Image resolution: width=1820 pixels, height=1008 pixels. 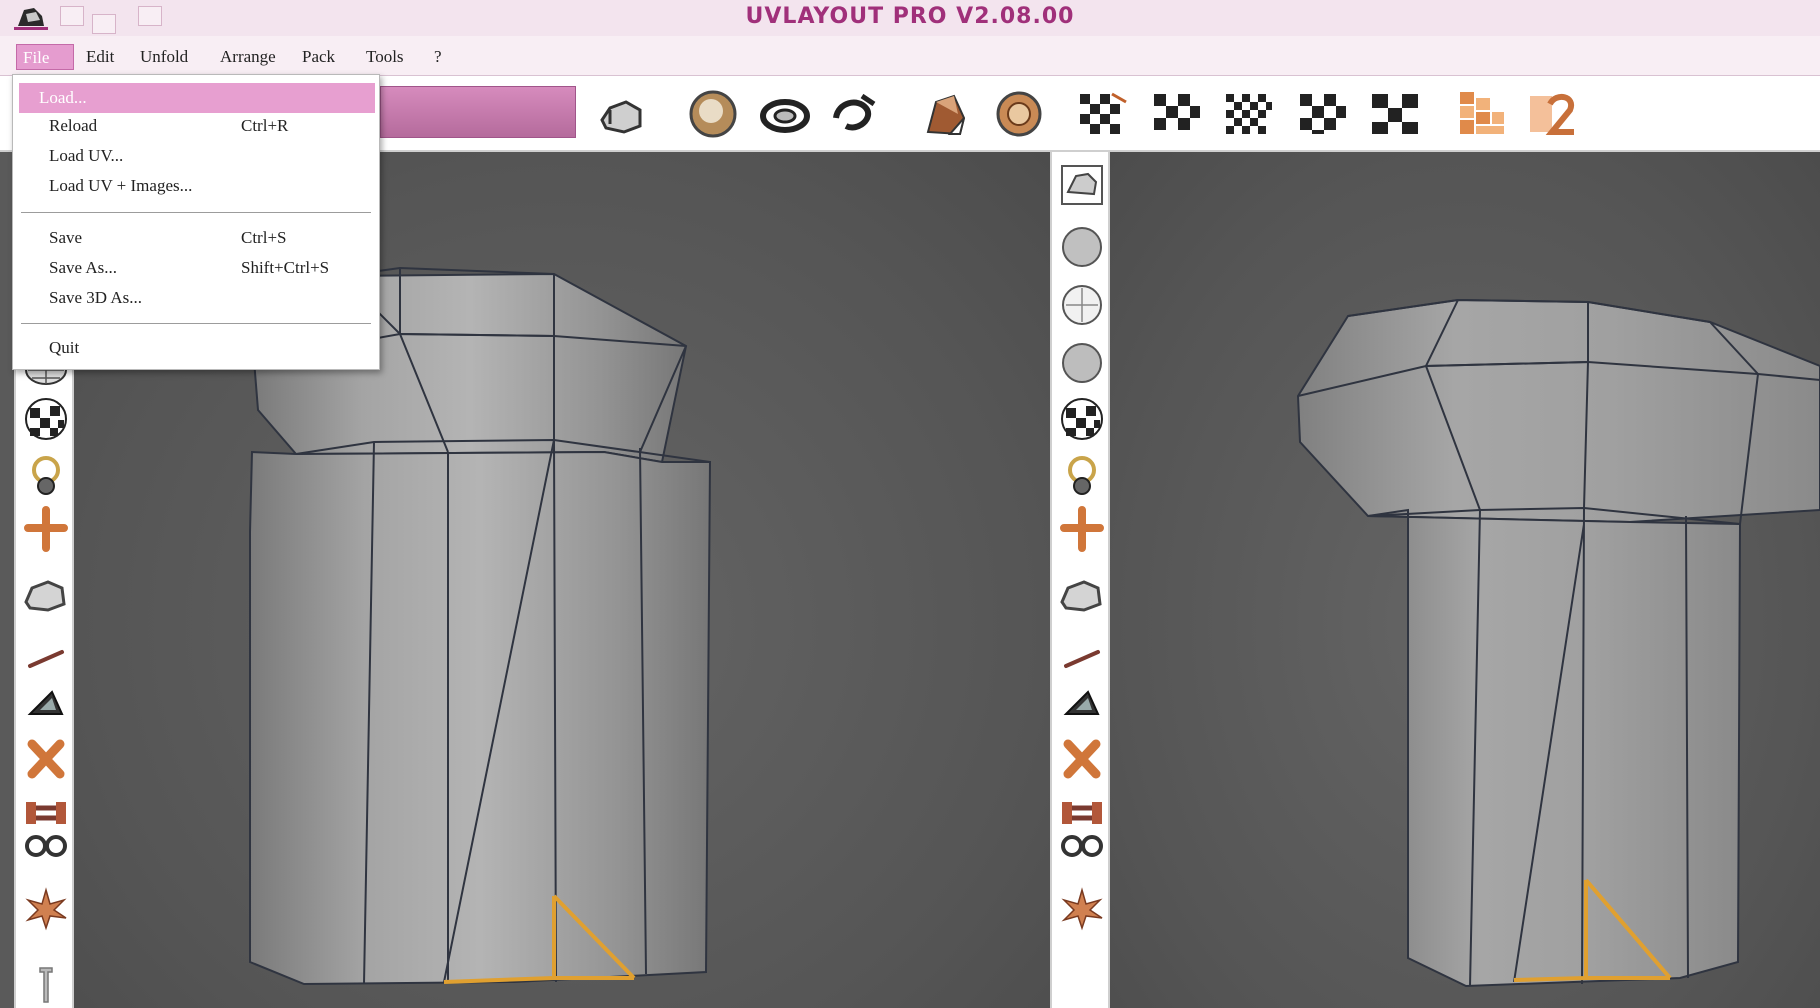 What do you see at coordinates (100, 57) in the screenshot?
I see `menu-edit: Edit` at bounding box center [100, 57].